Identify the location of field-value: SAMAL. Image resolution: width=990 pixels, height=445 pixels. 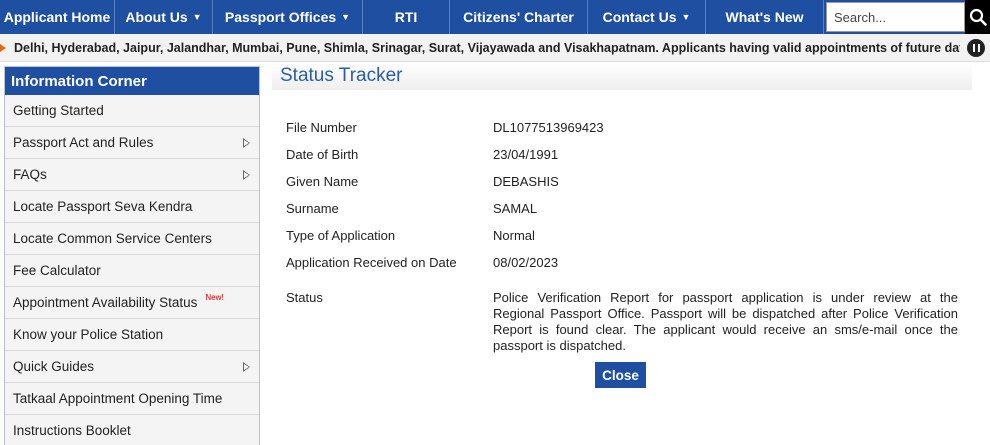
(515, 208).